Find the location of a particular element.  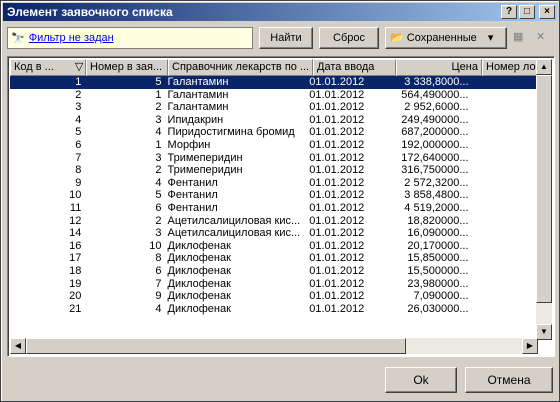

saved-button: 📂 Сохраненные ▾ is located at coordinates (446, 38).